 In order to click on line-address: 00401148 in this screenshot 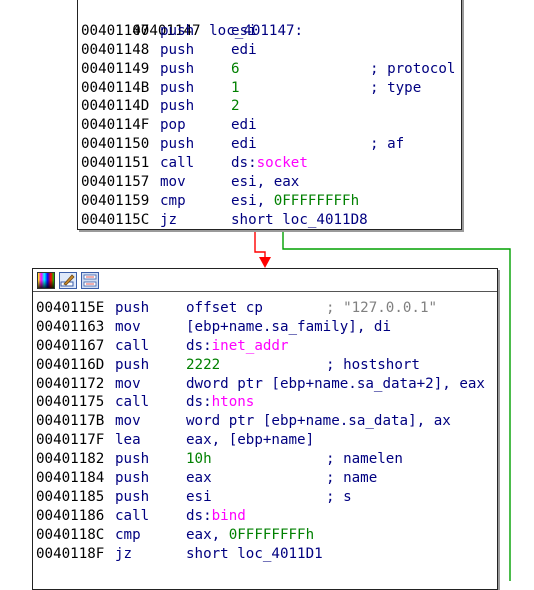, I will do `click(115, 49)`.